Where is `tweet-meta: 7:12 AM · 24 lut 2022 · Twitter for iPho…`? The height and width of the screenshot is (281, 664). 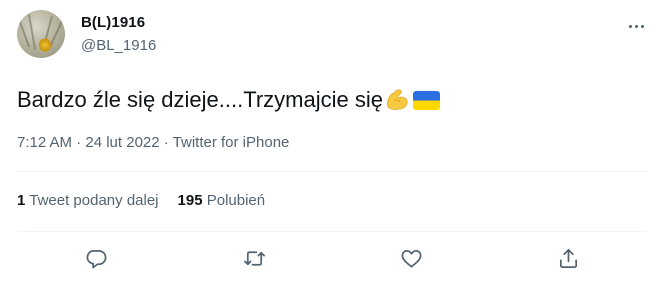
tweet-meta: 7:12 AM · 24 lut 2022 · Twitter for iPho… is located at coordinates (153, 142).